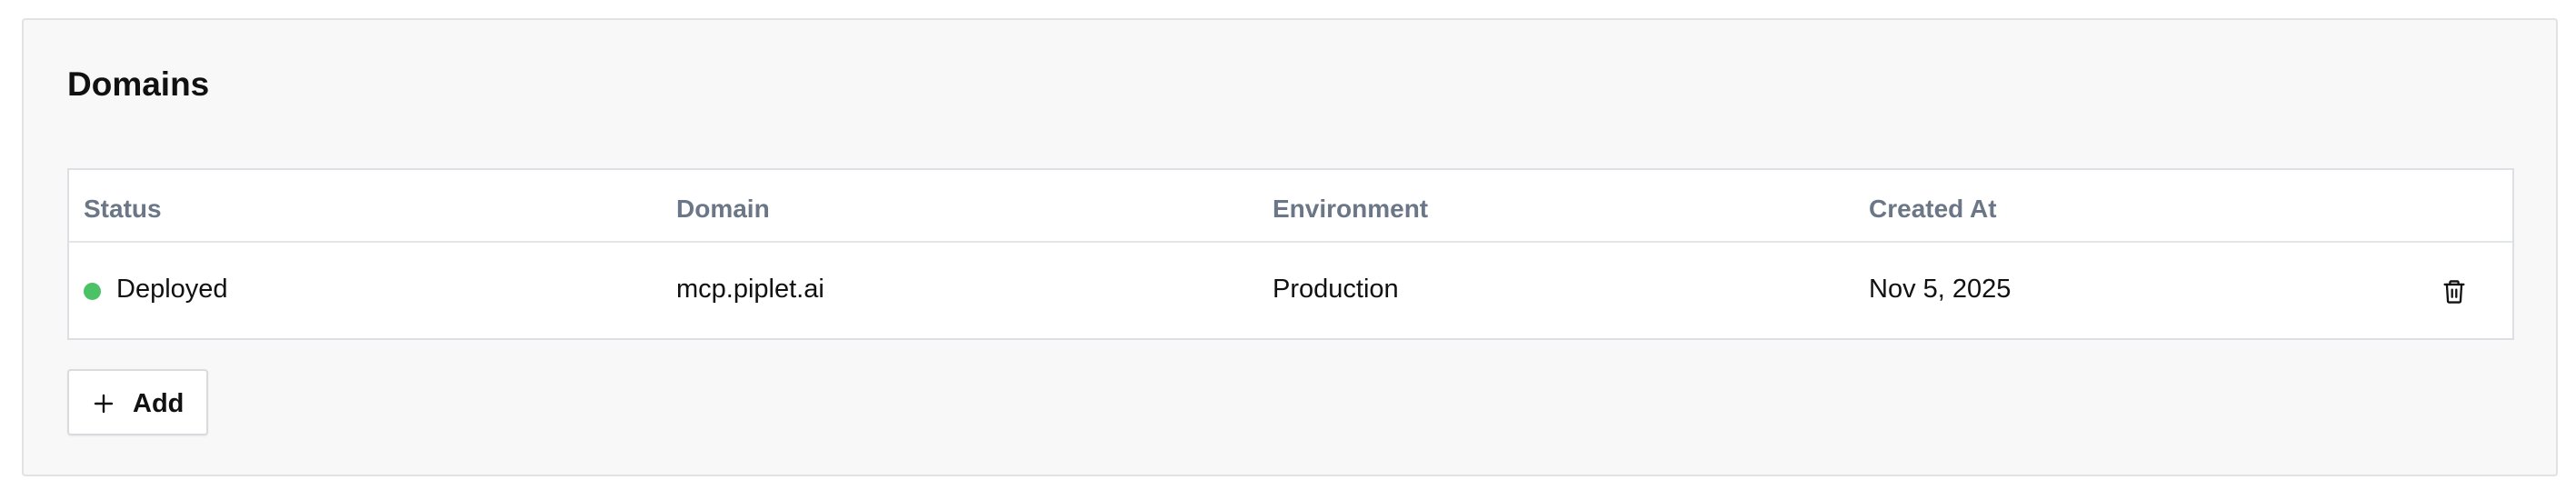 The height and width of the screenshot is (500, 2576). I want to click on status-indicator-dot, so click(92, 291).